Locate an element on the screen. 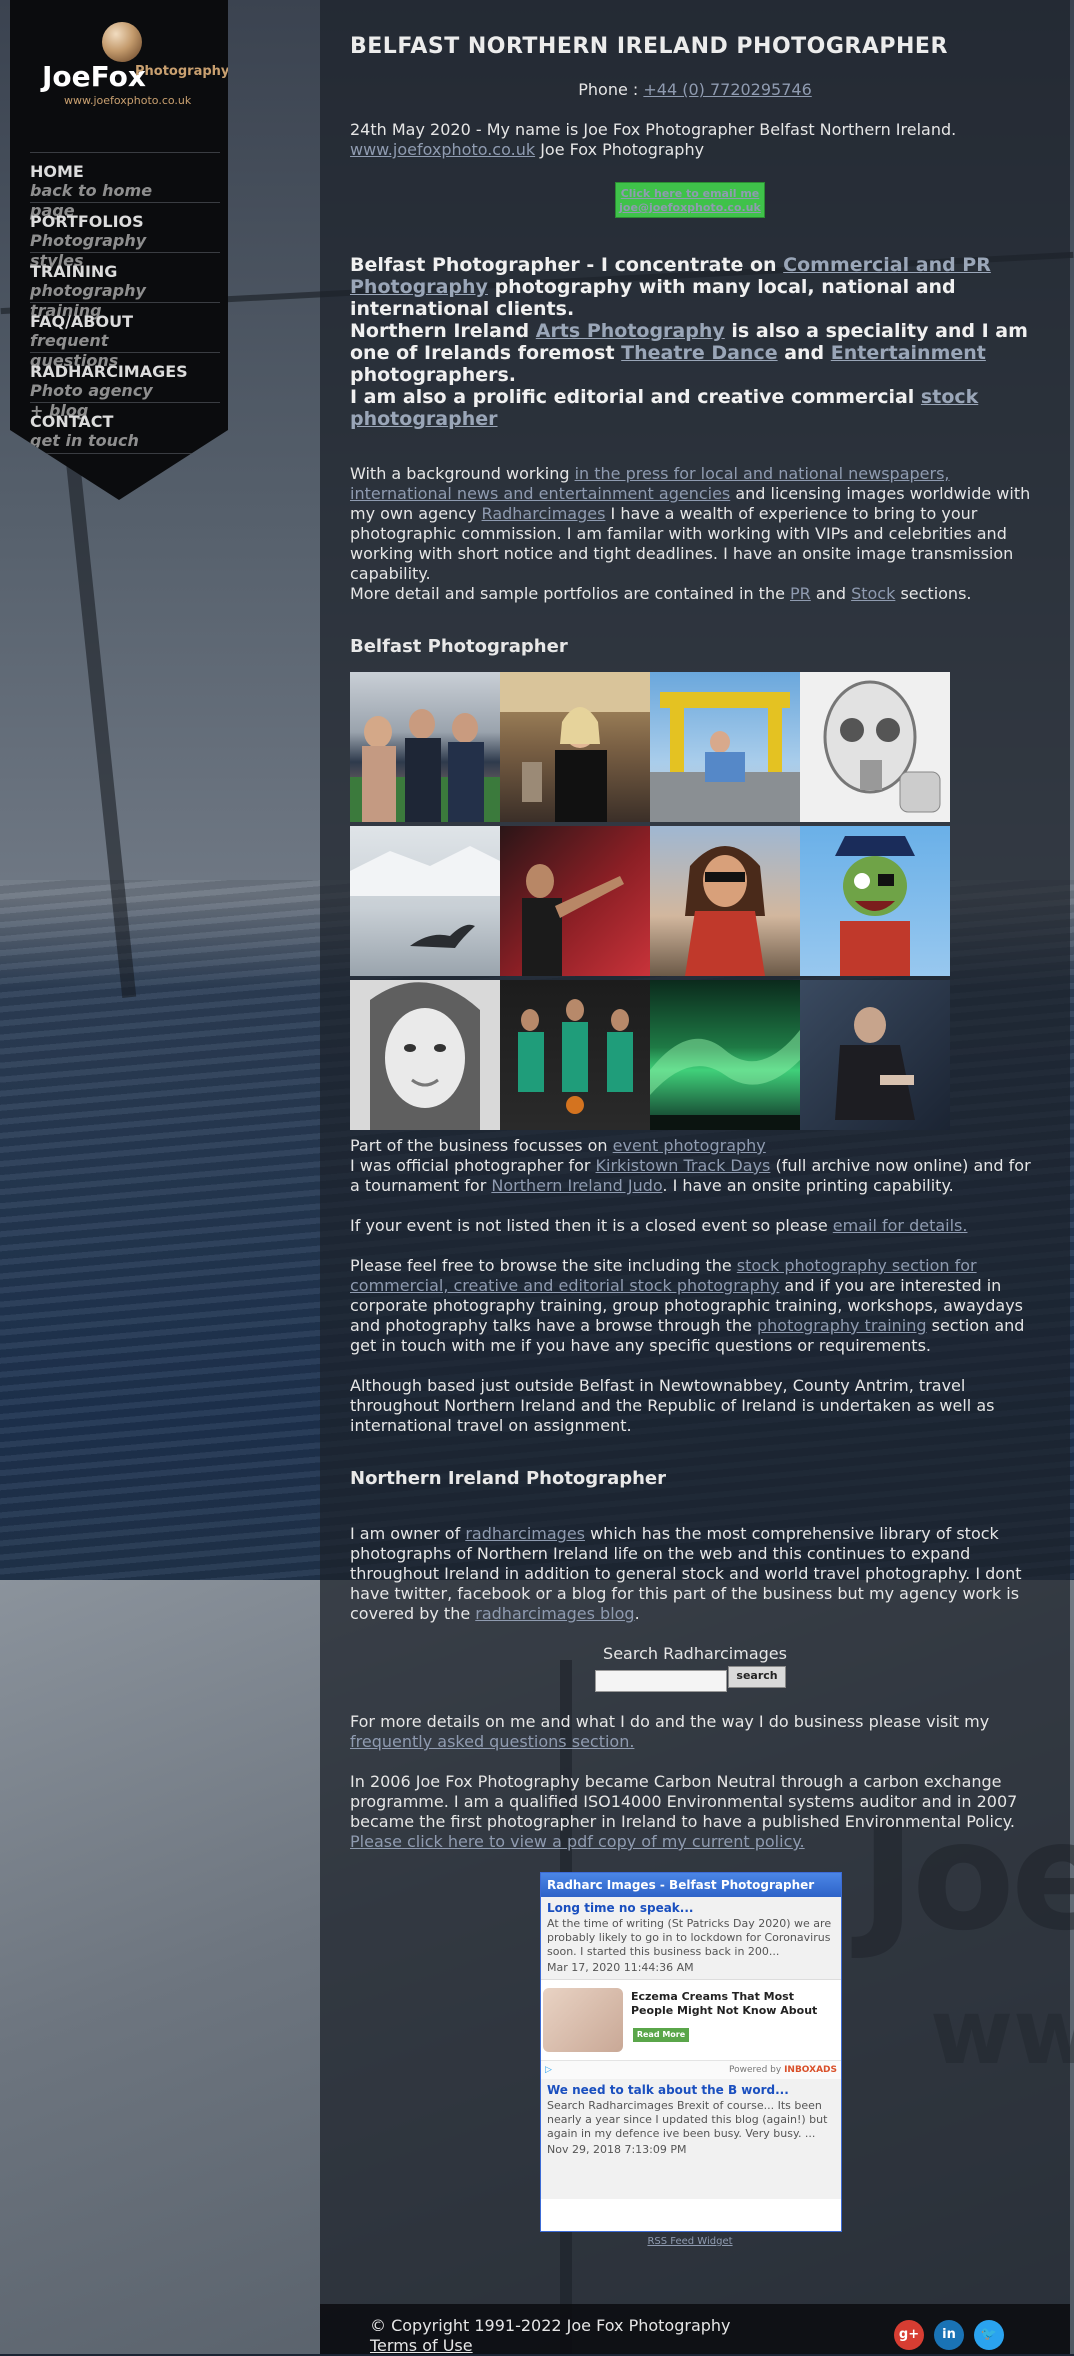  logo-url: www.joefoxphoto.co.uk is located at coordinates (128, 100).